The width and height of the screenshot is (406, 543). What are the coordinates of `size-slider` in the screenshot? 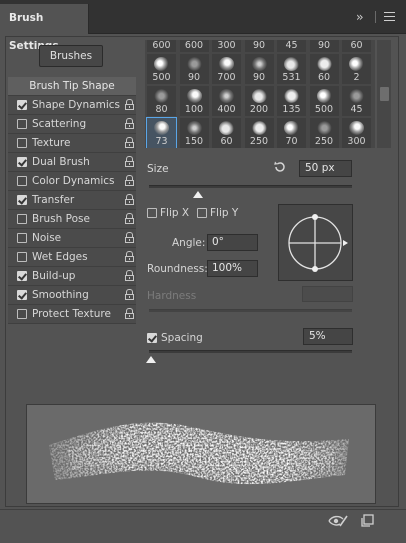 It's located at (250, 186).